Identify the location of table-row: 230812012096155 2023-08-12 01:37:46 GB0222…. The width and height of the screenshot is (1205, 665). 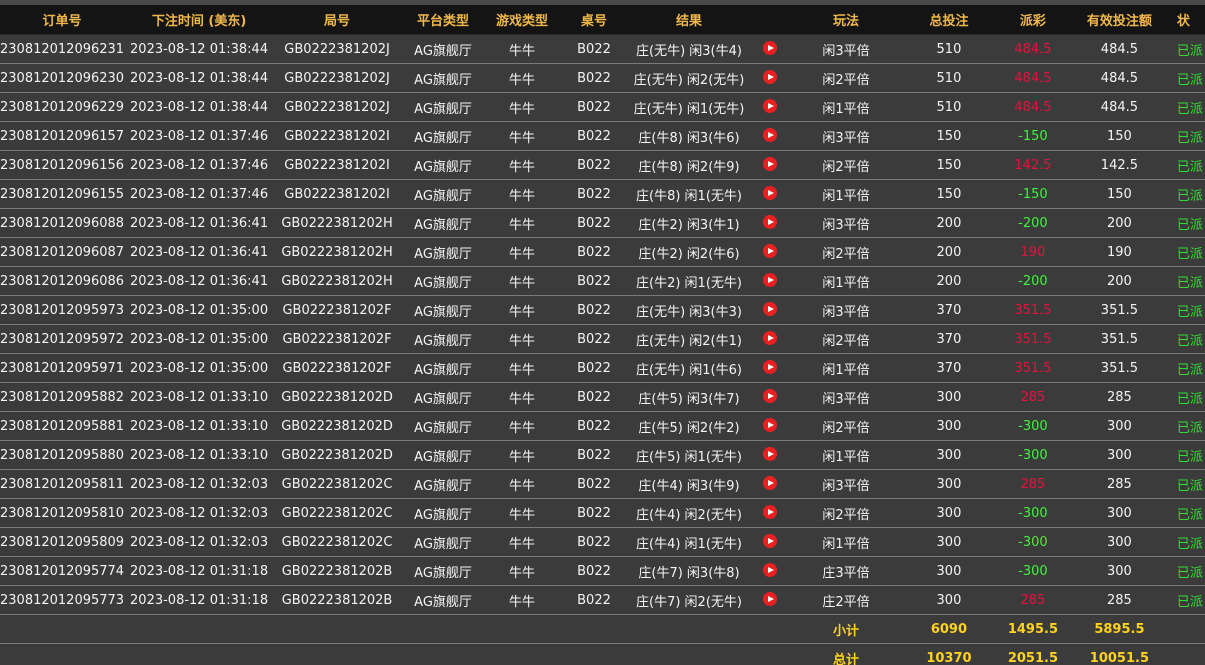
(602, 194).